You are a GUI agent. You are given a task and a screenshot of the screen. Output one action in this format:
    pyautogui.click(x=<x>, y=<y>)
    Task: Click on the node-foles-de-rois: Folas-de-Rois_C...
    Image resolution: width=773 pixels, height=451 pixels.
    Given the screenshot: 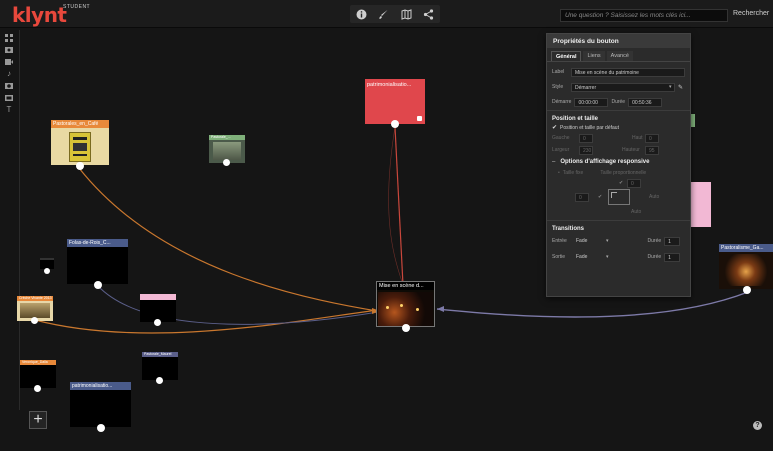 What is the action you would take?
    pyautogui.click(x=97, y=264)
    